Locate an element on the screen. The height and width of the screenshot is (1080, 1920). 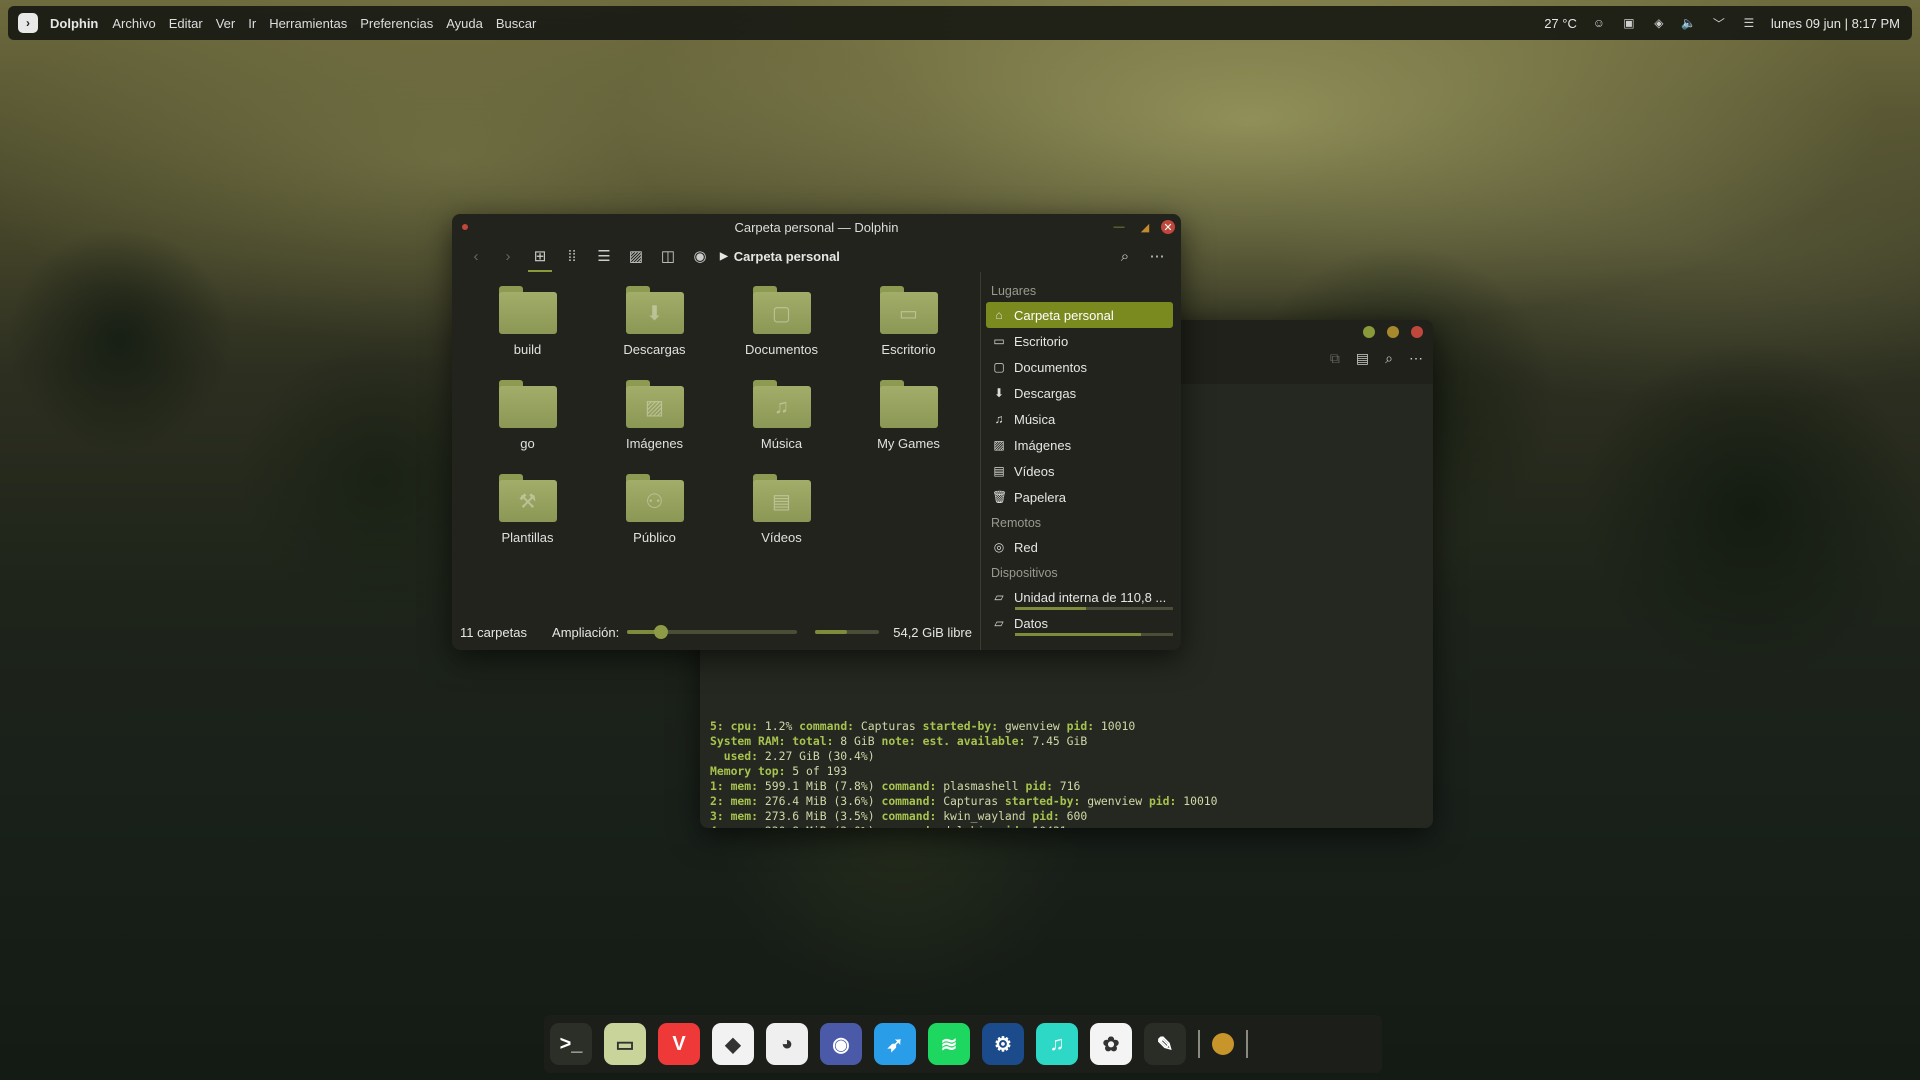
place-item: ♫ Música is located at coordinates (1079, 419).